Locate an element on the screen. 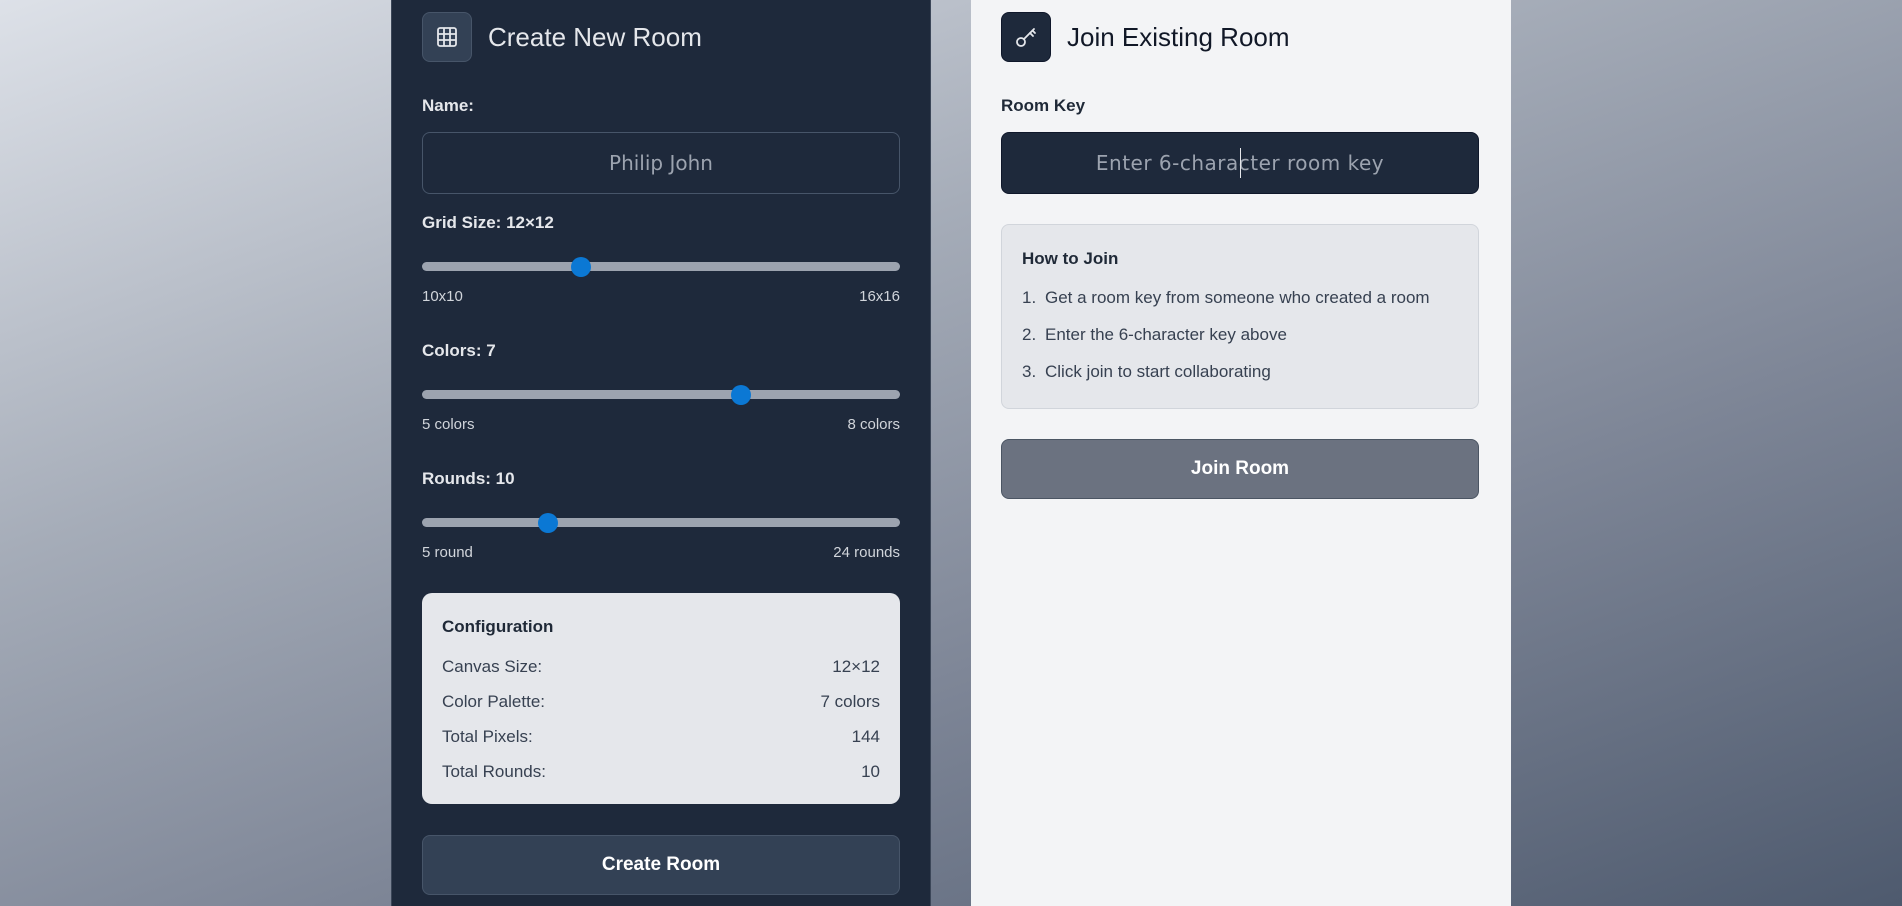 This screenshot has height=906, width=1902. colors-label: Colors: 7 is located at coordinates (459, 350).